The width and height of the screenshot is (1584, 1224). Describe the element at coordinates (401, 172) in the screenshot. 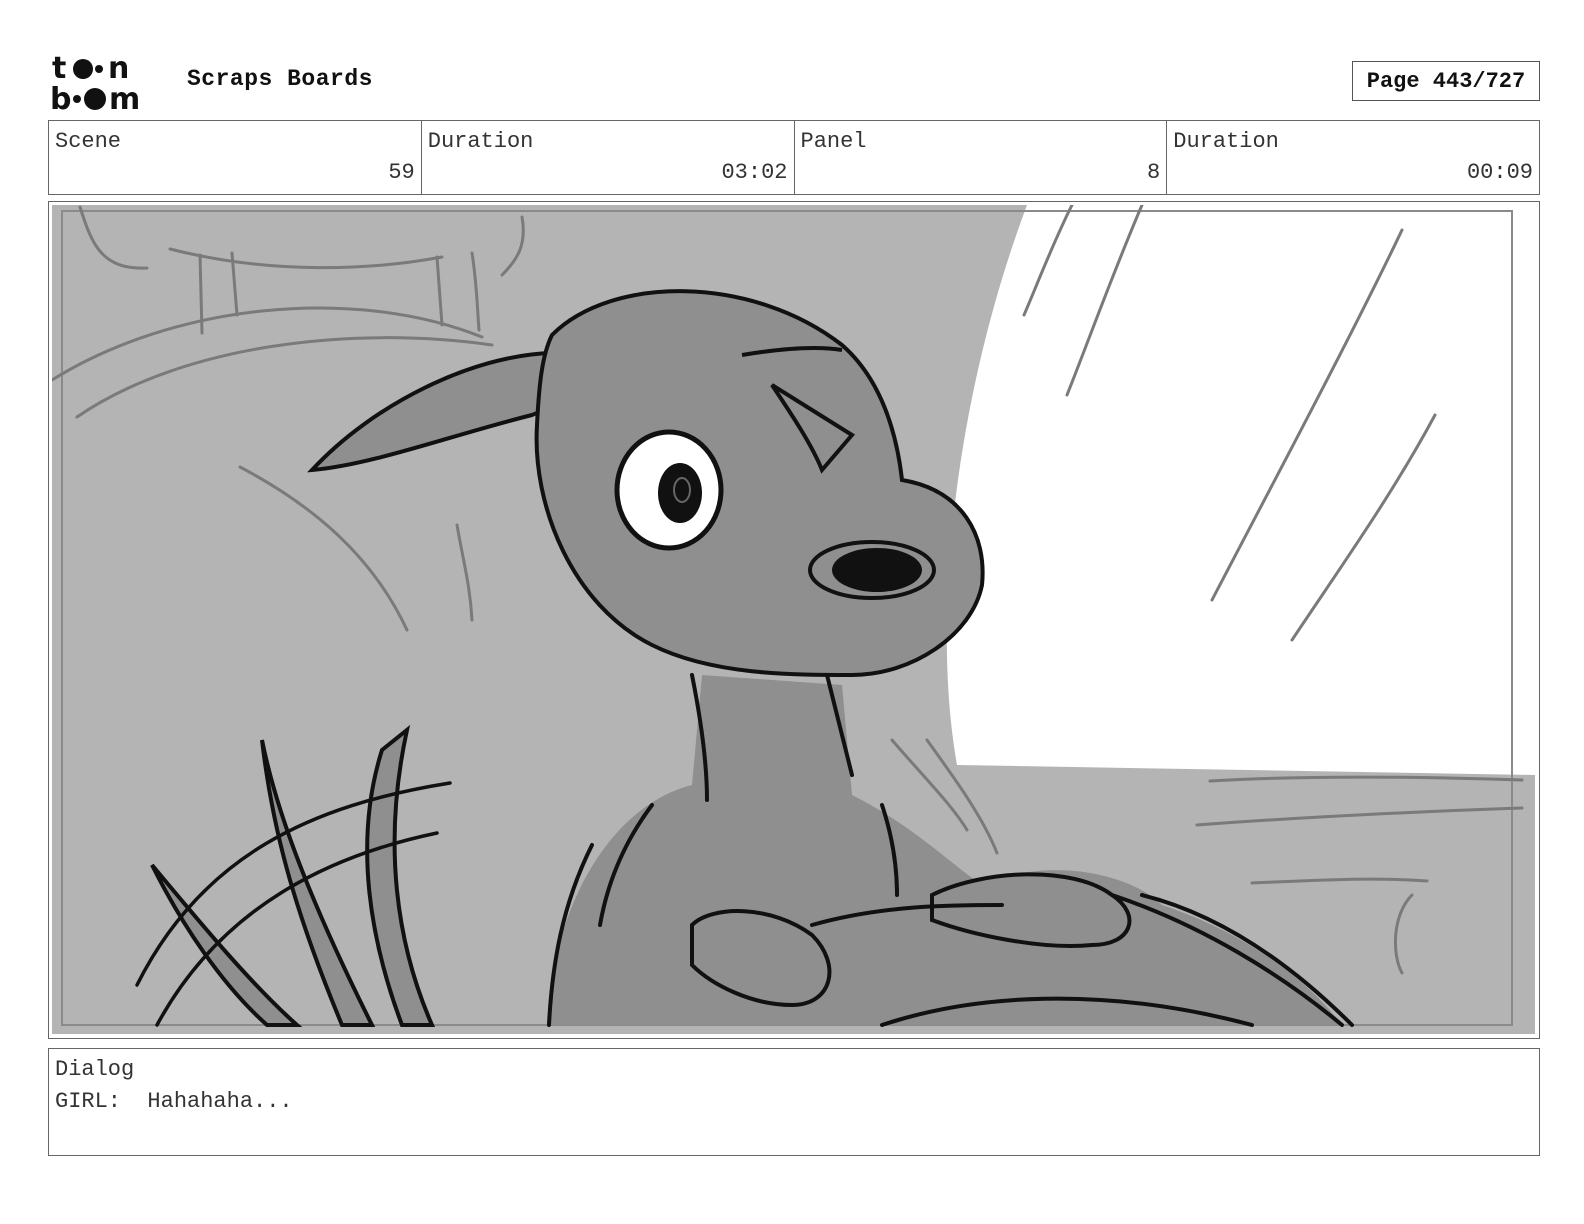

I see `scene-value: 59` at that location.